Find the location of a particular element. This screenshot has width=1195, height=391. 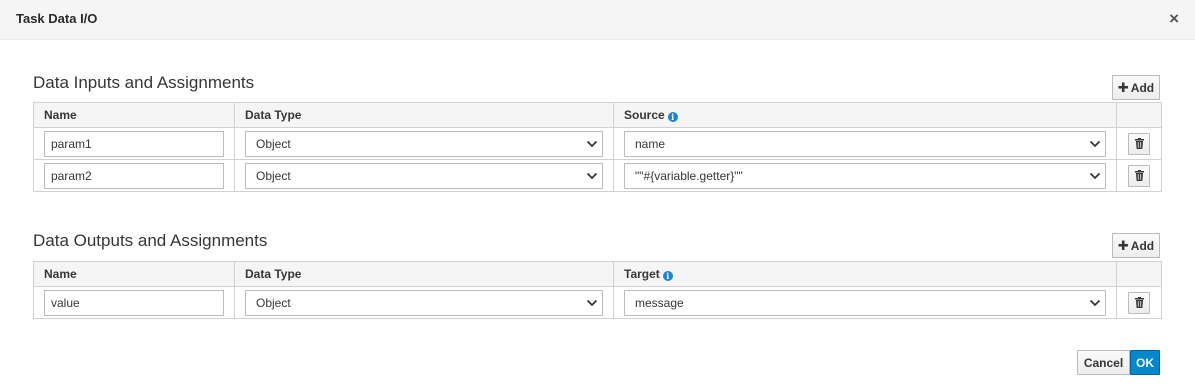

output-name-field is located at coordinates (134, 302).